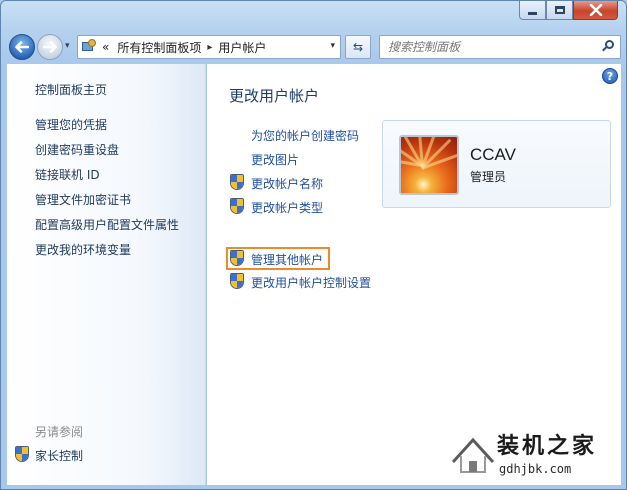 The width and height of the screenshot is (627, 490). I want to click on site-watermark: 装机之家 gdhjbk.com, so click(535, 453).